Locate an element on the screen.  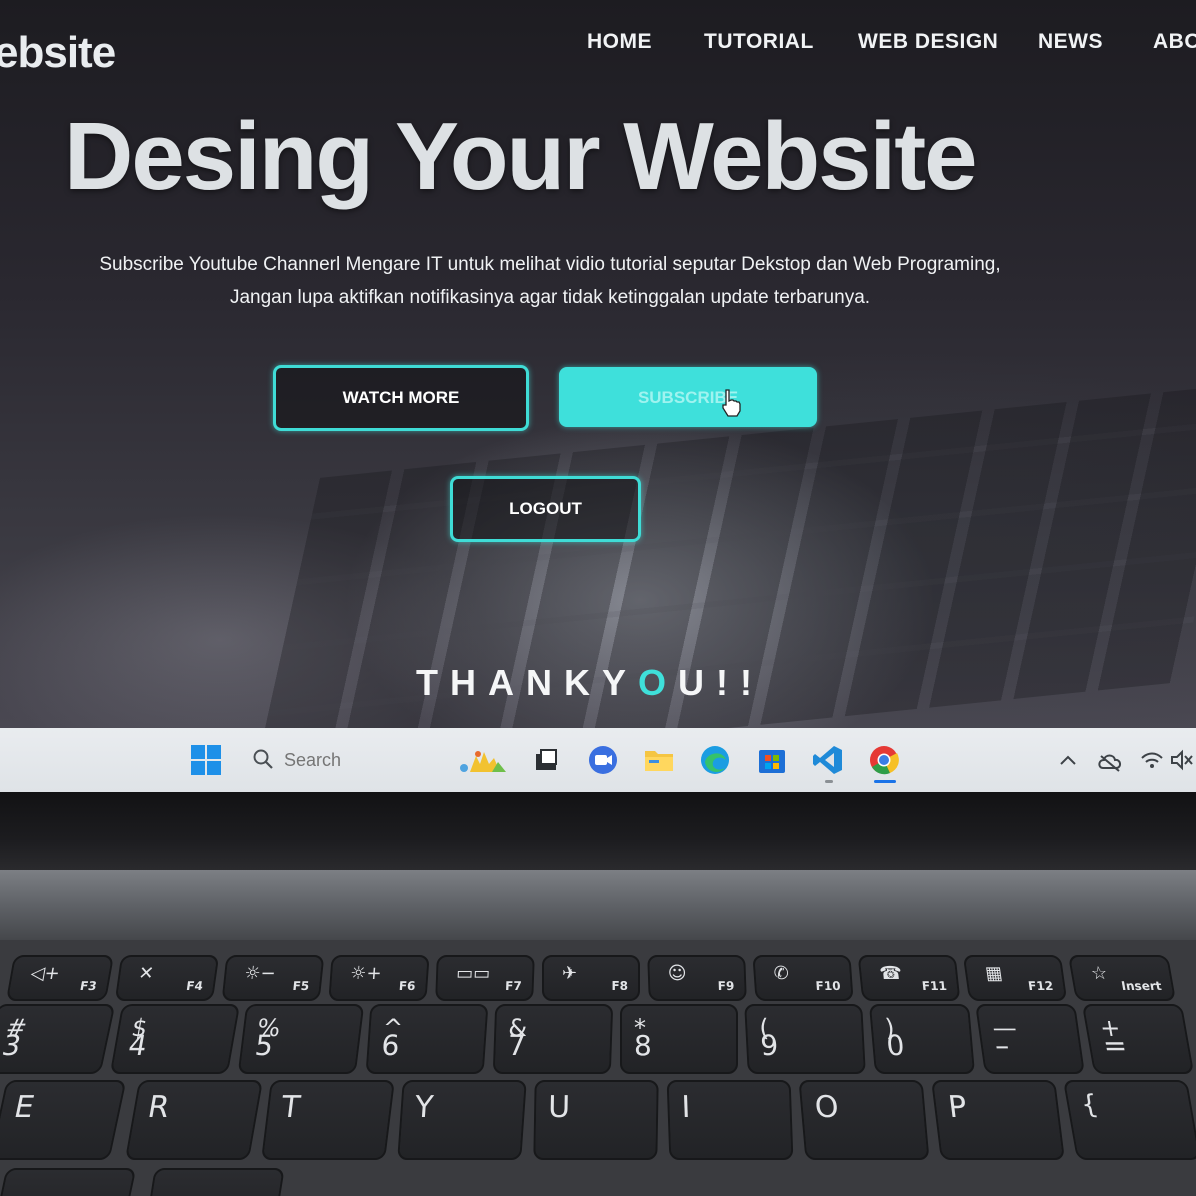
cloud-icon is located at coordinates (1110, 760).